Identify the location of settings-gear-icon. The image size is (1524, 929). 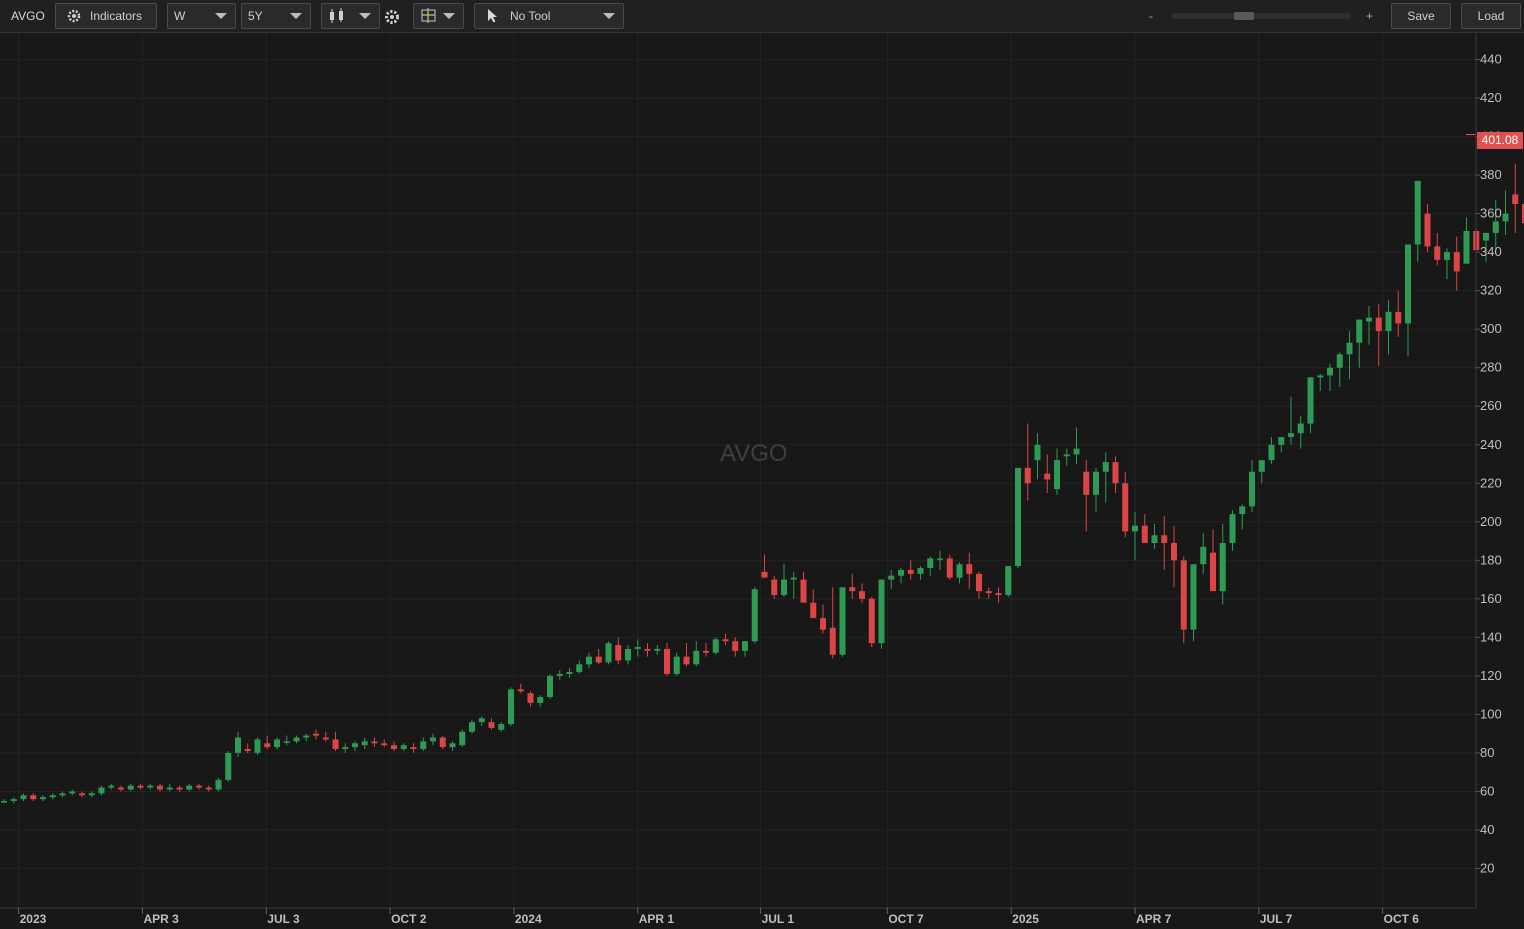
(392, 17).